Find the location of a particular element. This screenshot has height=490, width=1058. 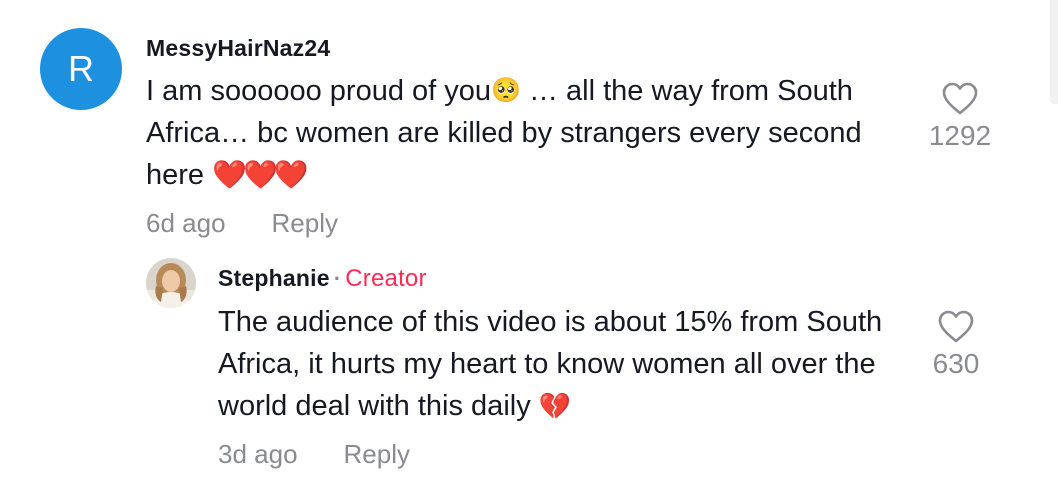

pleading-face-emoji: 🥺 is located at coordinates (506, 90).